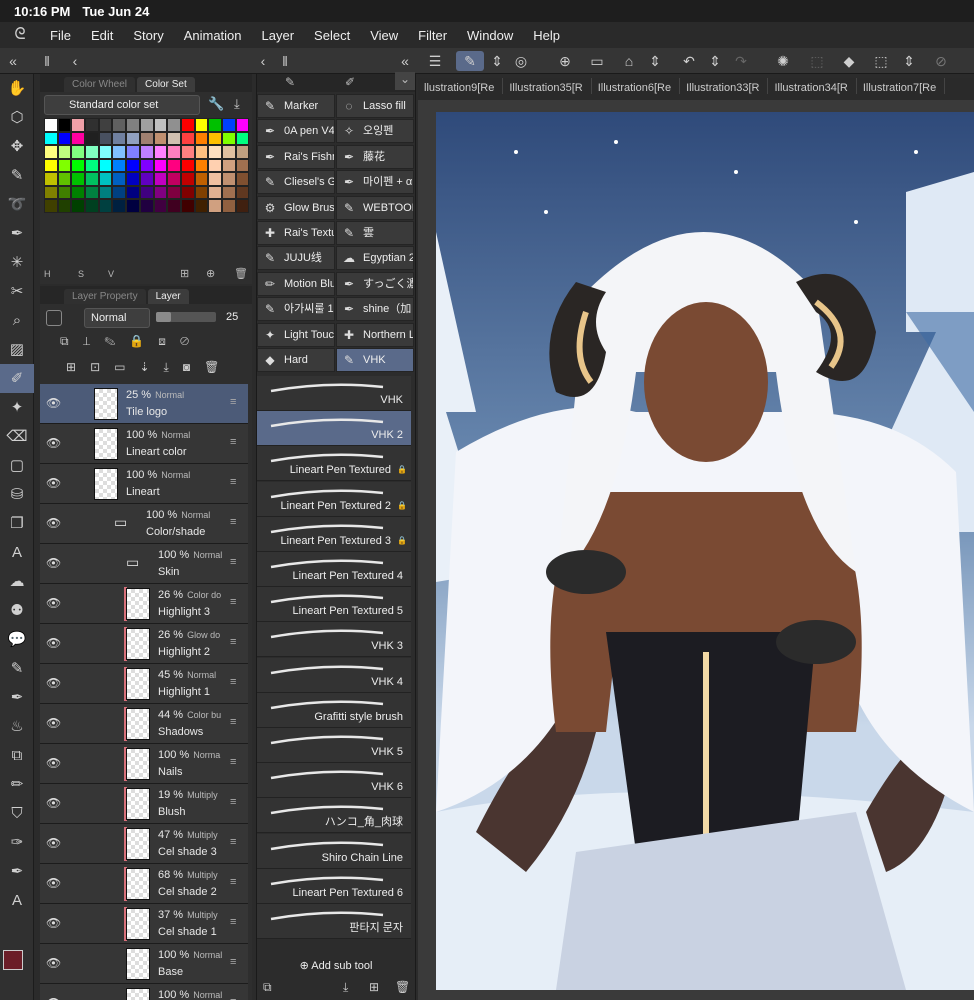  What do you see at coordinates (402, 987) in the screenshot?
I see `delete-brush-icon: 🗑` at bounding box center [402, 987].